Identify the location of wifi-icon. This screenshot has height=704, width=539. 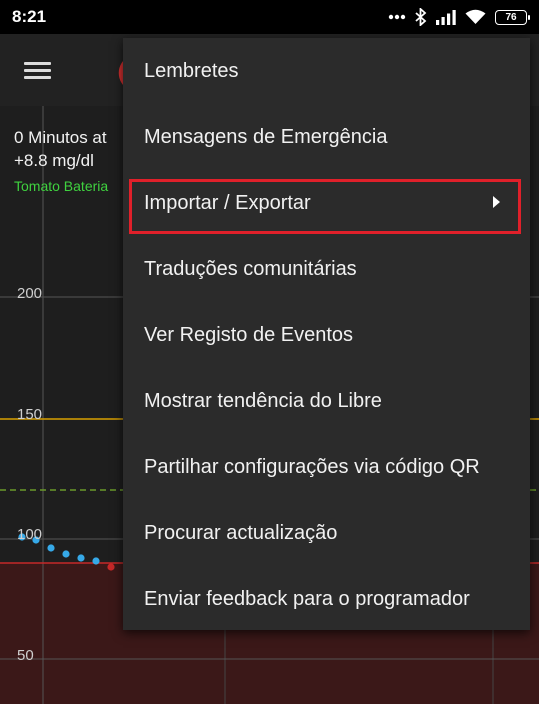
(475, 16).